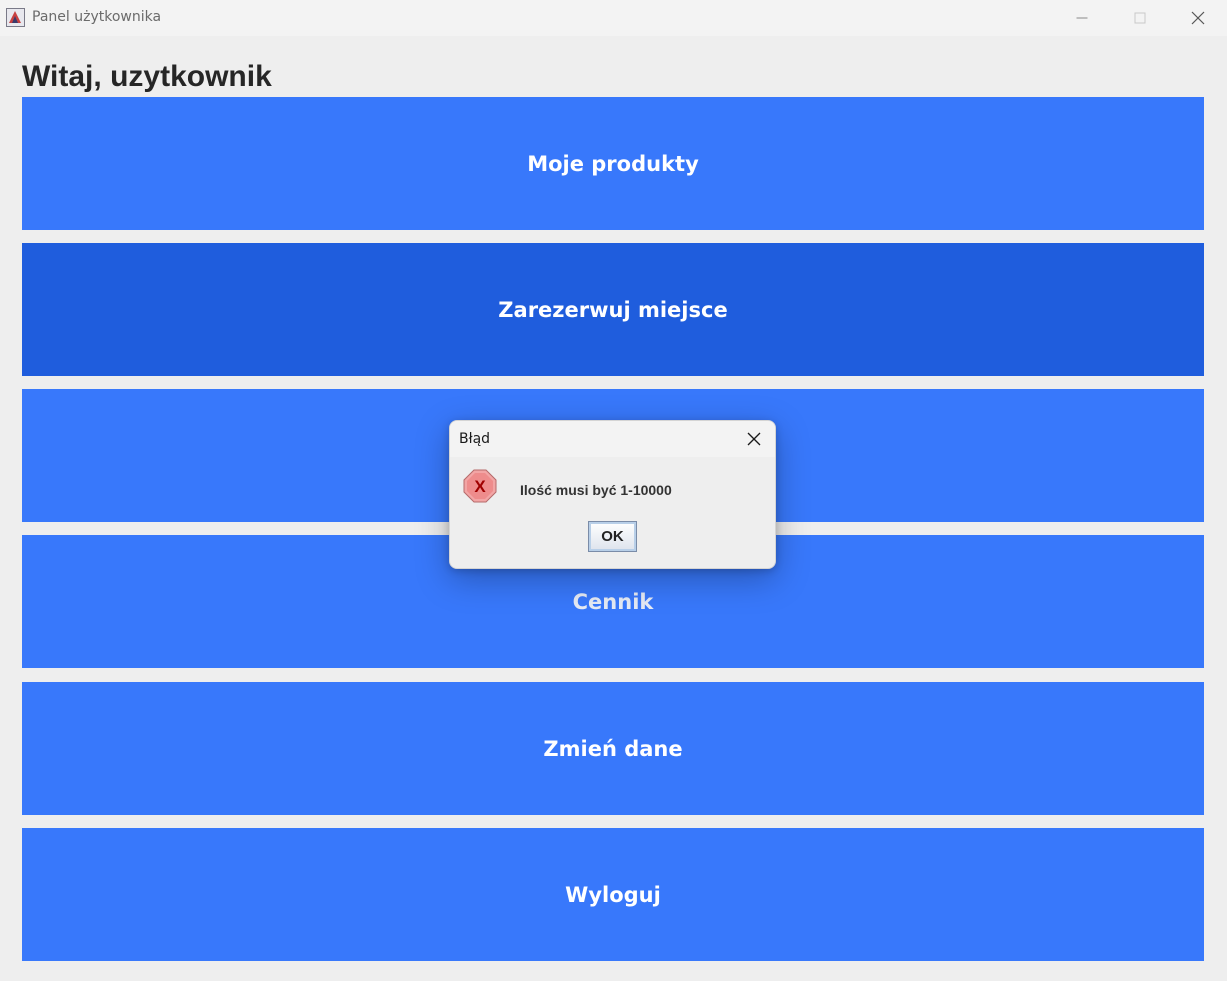 The height and width of the screenshot is (981, 1227). I want to click on reserve-place-button: Zarezerwuj miejsce, so click(613, 309).